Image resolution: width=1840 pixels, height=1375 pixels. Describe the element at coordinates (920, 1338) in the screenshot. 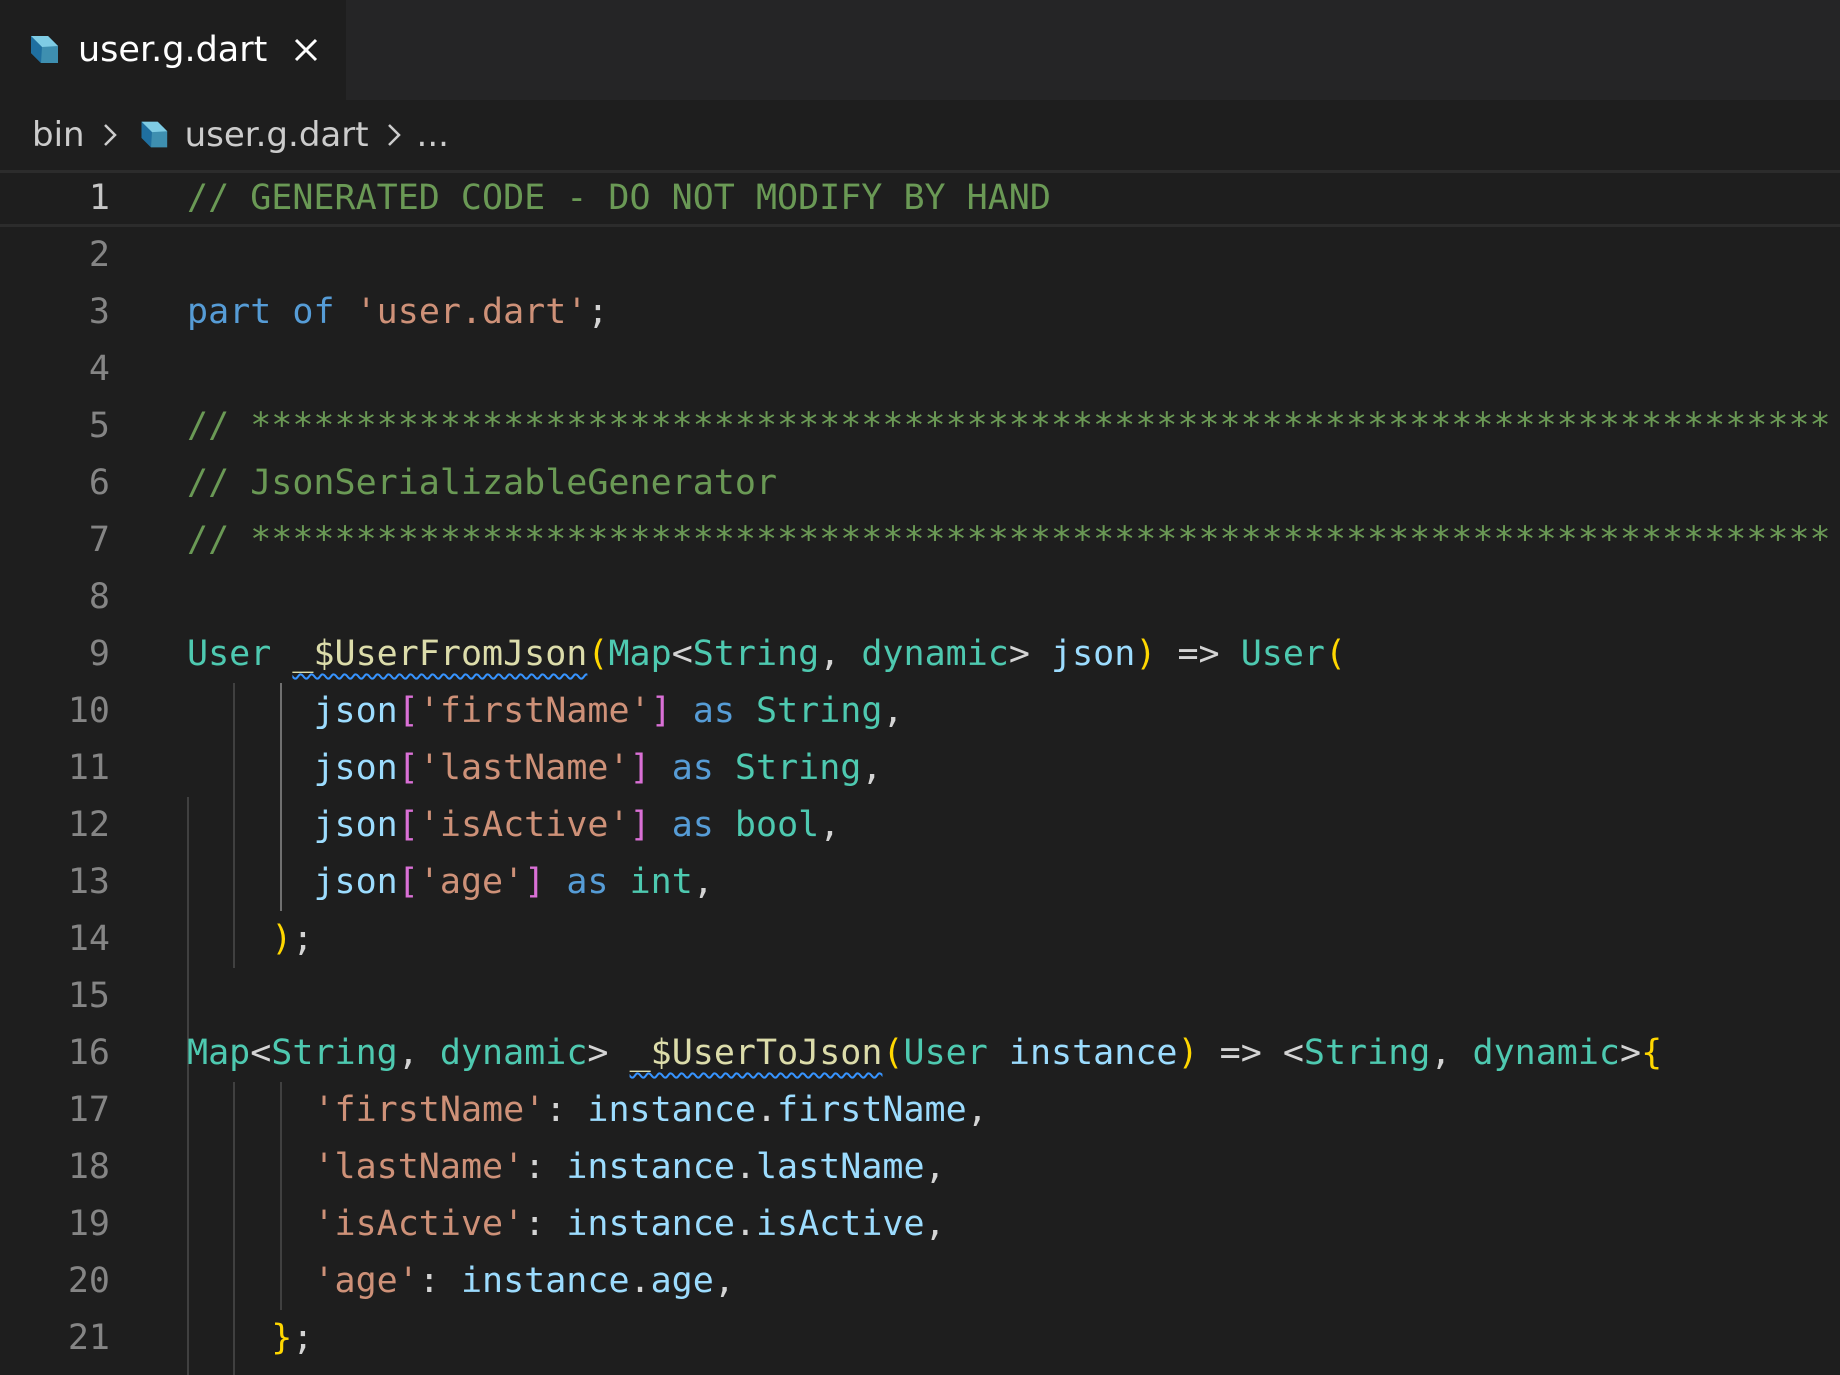

I see `code-line: 21 };` at that location.